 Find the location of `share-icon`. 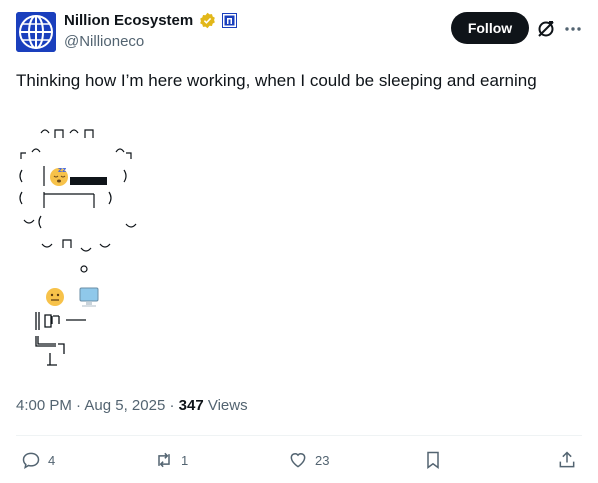

share-icon is located at coordinates (567, 459).